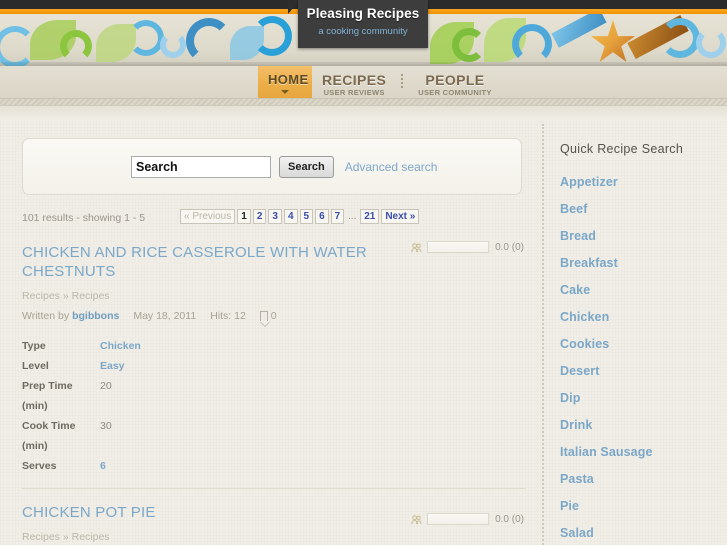 The height and width of the screenshot is (545, 727). Describe the element at coordinates (363, 13) in the screenshot. I see `logo-title: Pleasing Recipes` at that location.